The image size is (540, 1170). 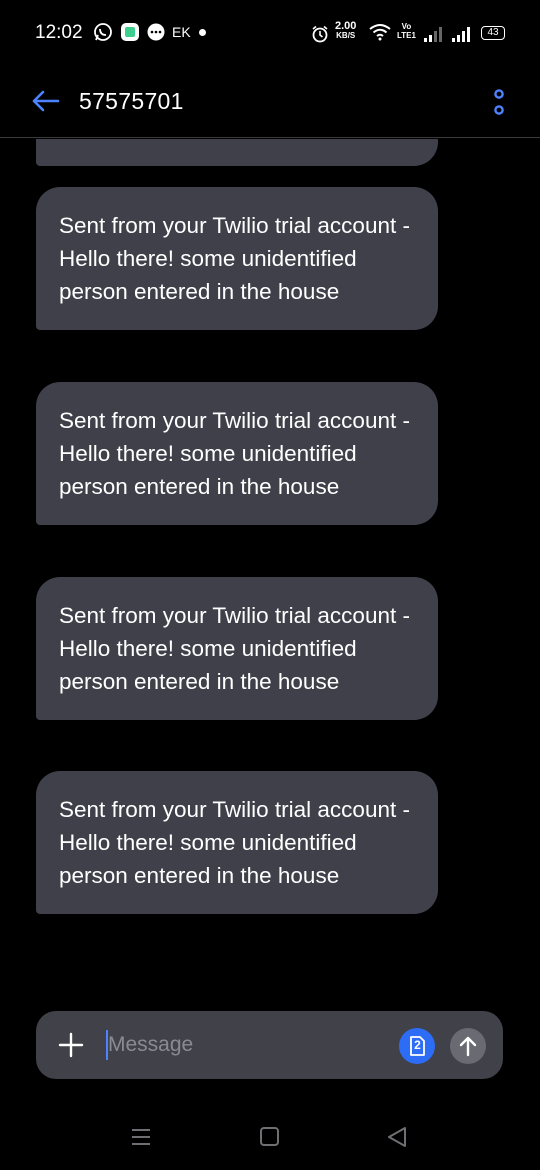 I want to click on message-bubble-partial: house, so click(x=237, y=152).